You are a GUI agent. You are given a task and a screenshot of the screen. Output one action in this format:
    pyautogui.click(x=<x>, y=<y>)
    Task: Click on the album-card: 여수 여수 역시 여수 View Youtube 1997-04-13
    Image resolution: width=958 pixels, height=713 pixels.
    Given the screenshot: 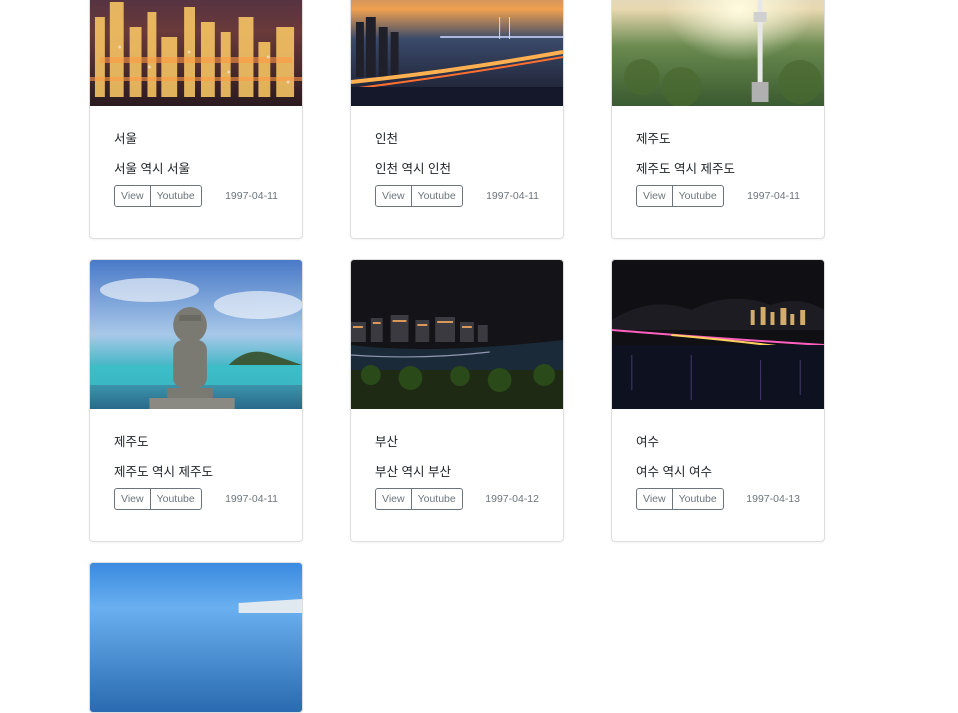 What is the action you would take?
    pyautogui.click(x=718, y=400)
    